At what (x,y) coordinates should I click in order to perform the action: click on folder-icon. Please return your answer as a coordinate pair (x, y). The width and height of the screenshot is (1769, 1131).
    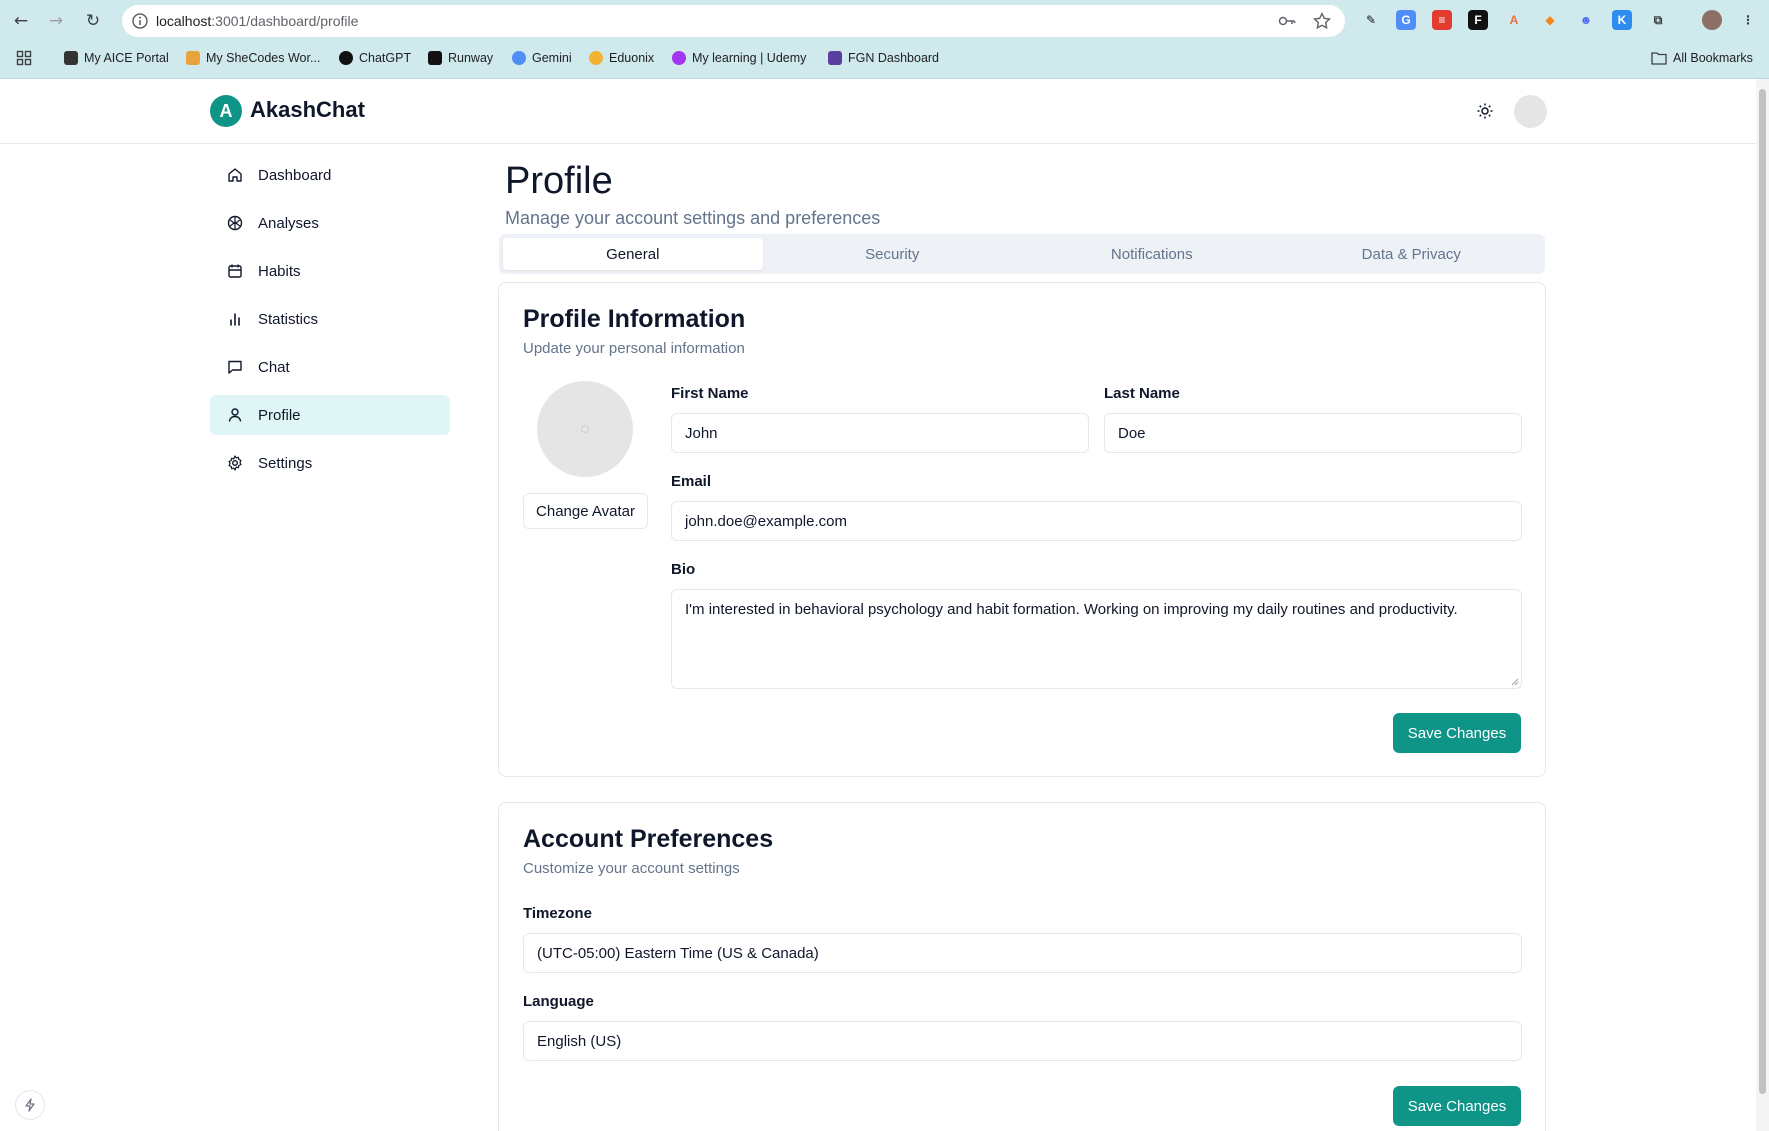
    Looking at the image, I should click on (1659, 58).